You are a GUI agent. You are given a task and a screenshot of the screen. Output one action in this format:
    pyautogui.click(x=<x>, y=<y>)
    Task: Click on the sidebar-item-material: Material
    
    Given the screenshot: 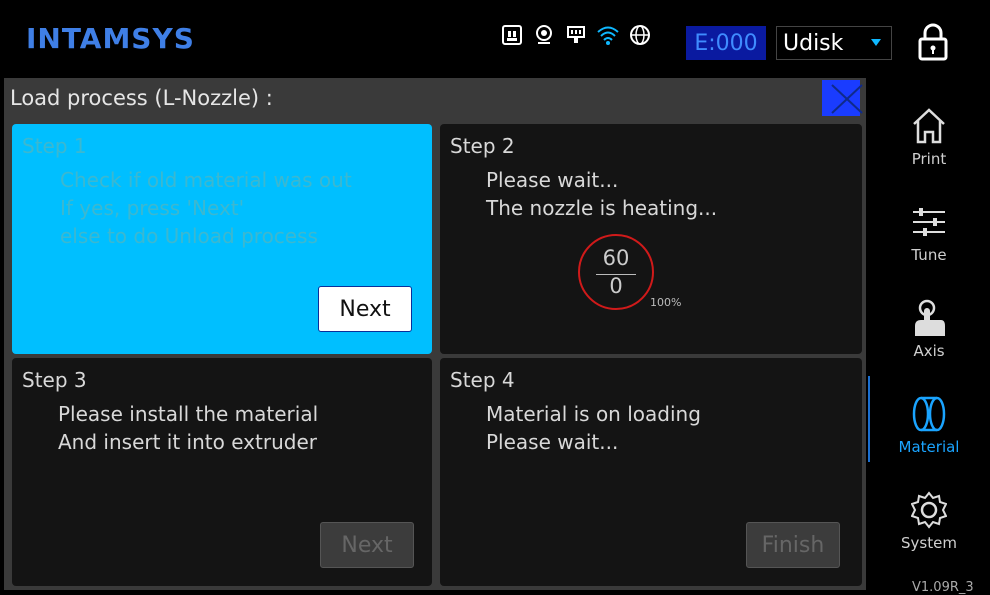 What is the action you would take?
    pyautogui.click(x=929, y=426)
    